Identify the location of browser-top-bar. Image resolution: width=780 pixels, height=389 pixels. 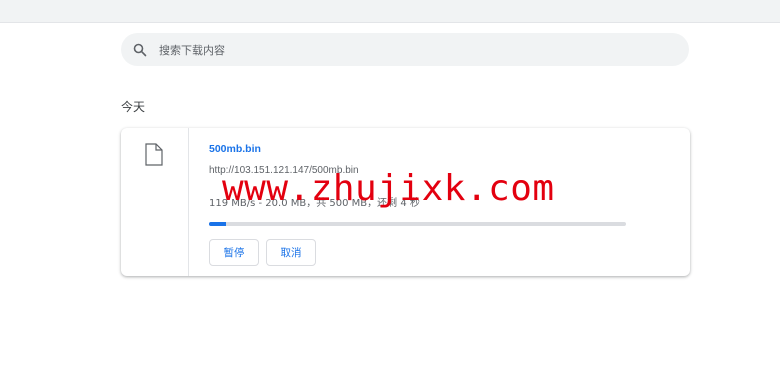
(390, 11).